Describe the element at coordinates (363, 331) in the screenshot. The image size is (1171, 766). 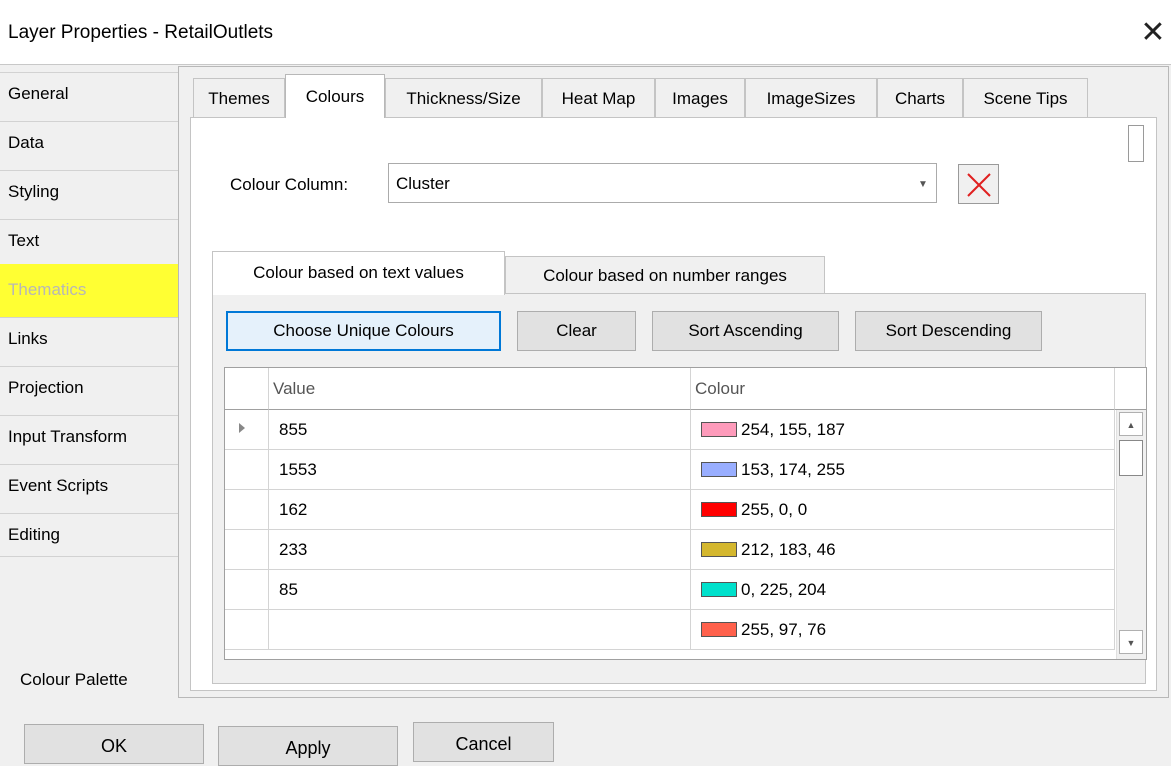
I see `choose-unique-colours-button: Choose Unique Colours` at that location.